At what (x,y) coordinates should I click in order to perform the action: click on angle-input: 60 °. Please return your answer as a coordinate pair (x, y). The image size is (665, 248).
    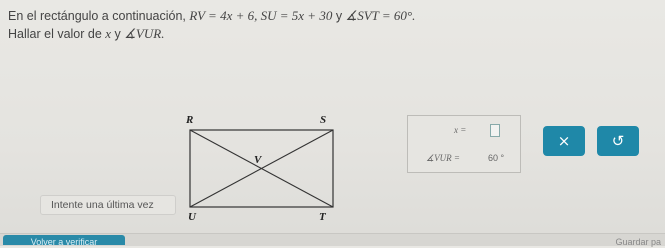
    Looking at the image, I should click on (496, 158).